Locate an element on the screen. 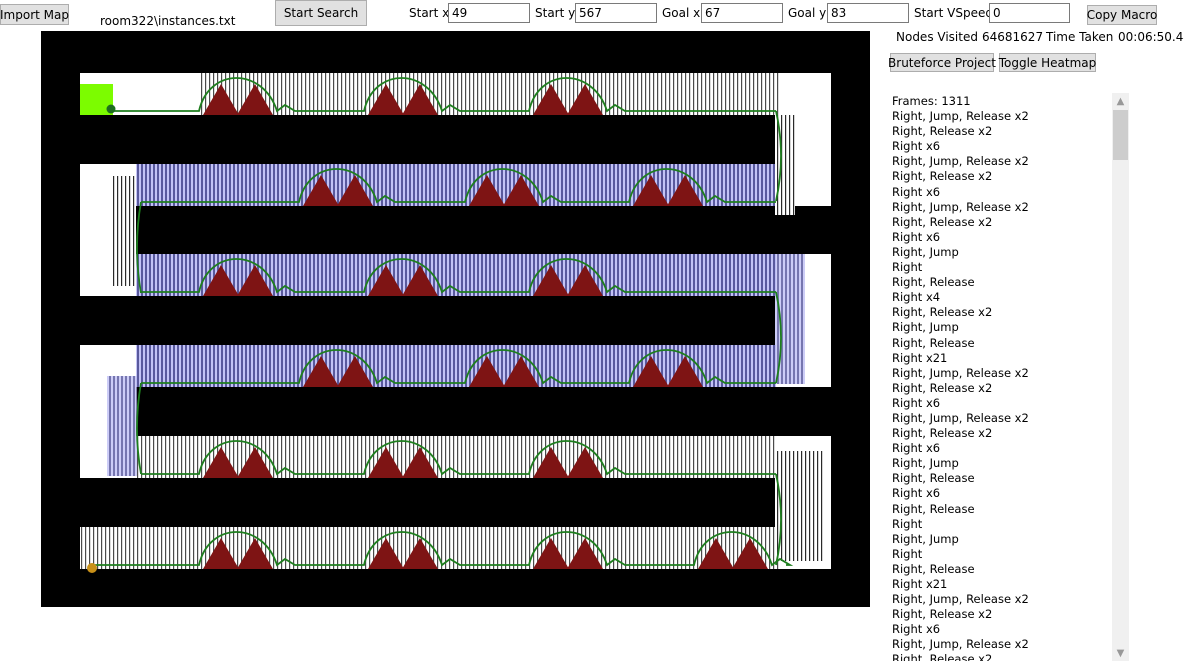 This screenshot has width=1184, height=661. start-x-label: Start x is located at coordinates (429, 13).